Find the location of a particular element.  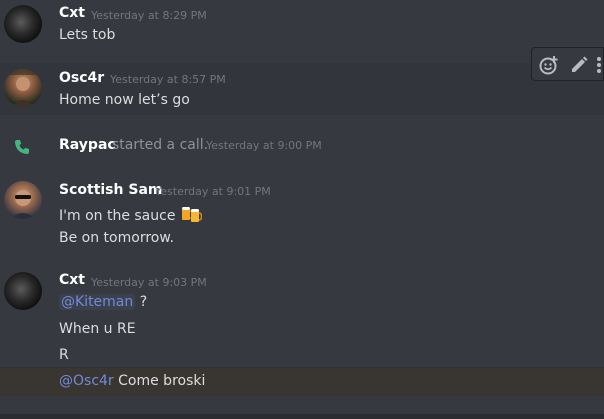

message-text: Lets tob is located at coordinates (87, 35).